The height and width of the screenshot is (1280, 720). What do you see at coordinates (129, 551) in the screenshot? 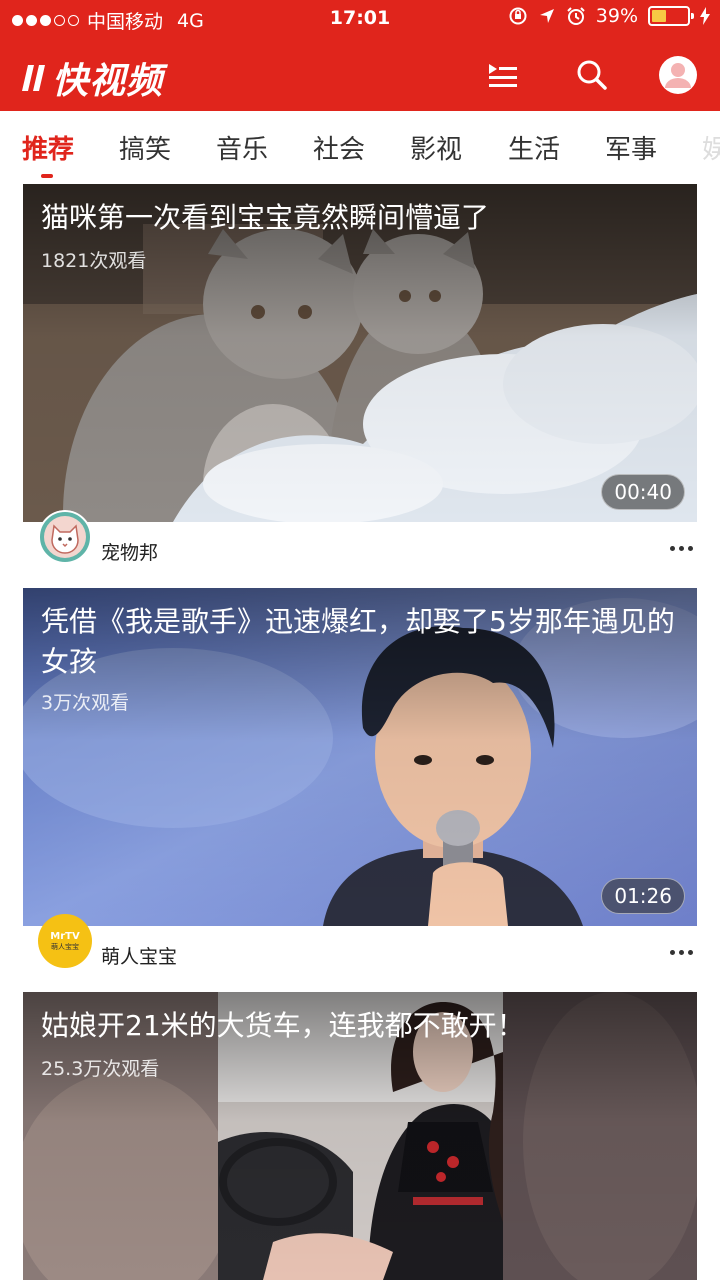
I see `author-name: 宠物邦` at bounding box center [129, 551].